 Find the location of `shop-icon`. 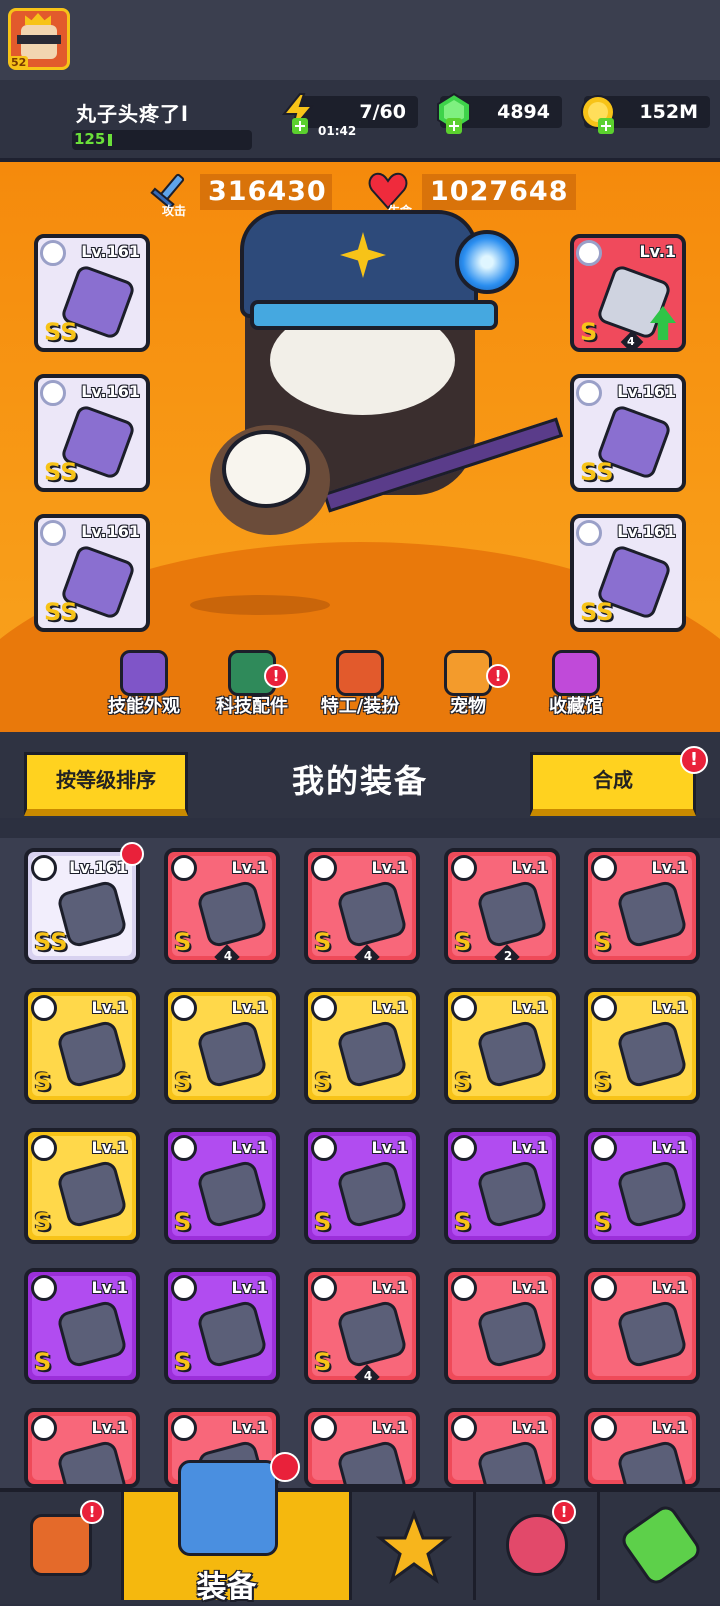

shop-icon is located at coordinates (61, 1545).